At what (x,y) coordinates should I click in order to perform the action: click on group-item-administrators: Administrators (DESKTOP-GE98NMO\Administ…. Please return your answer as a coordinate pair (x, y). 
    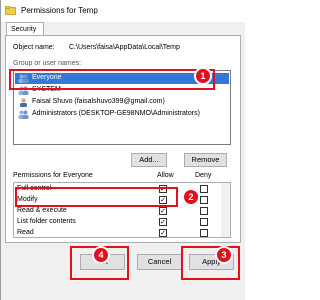
    Looking at the image, I should click on (122, 114).